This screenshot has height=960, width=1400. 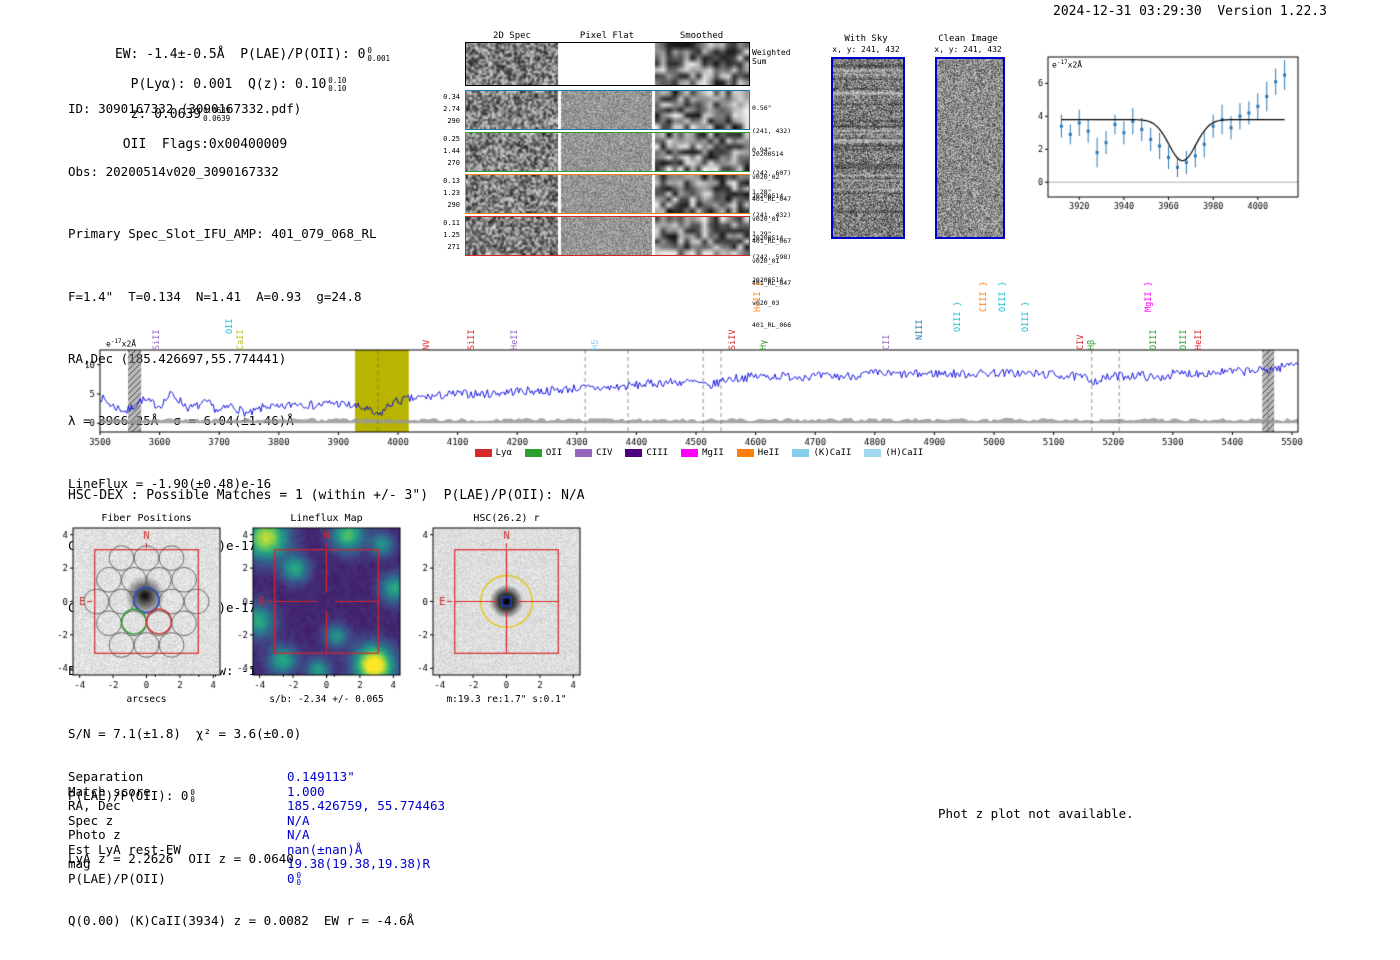 I want to click on emission-line-label: CIII }, so click(x=984, y=296).